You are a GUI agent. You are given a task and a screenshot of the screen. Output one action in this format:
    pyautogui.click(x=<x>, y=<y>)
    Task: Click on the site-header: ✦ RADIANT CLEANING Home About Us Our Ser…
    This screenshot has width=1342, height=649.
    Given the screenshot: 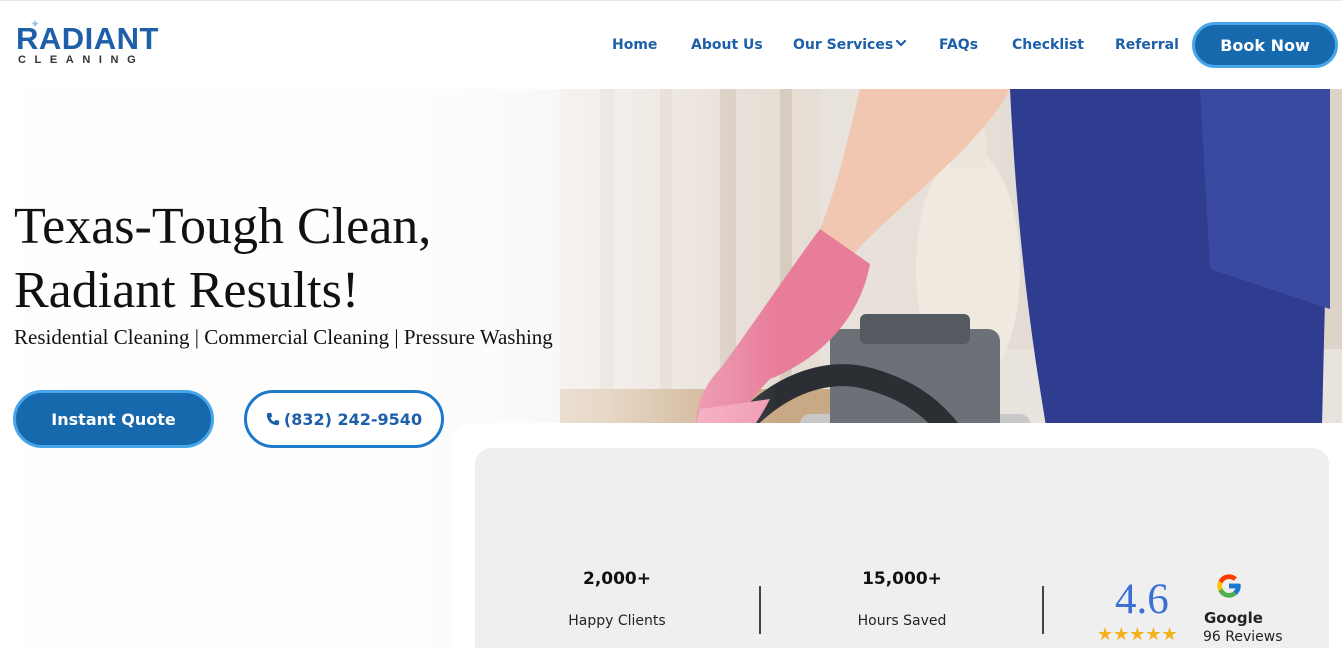 What is the action you would take?
    pyautogui.click(x=671, y=44)
    